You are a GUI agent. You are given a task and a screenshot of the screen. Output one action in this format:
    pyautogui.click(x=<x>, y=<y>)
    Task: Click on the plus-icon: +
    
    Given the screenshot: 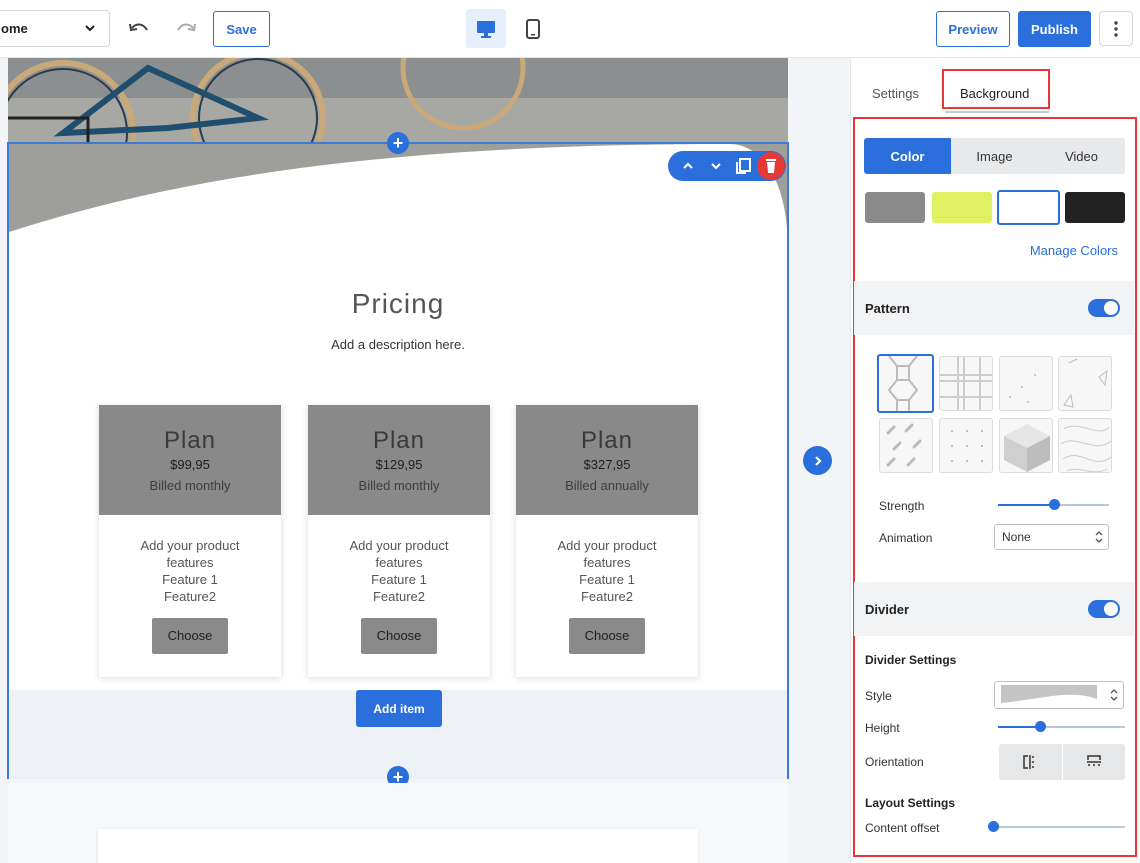 What is the action you would take?
    pyautogui.click(x=398, y=143)
    